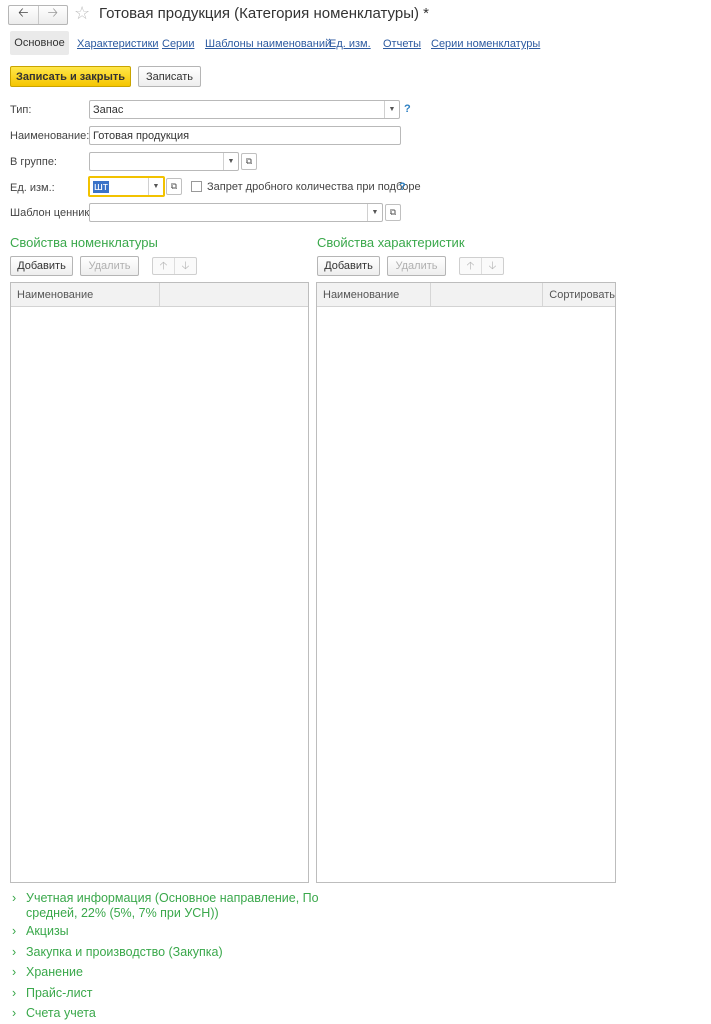 Image resolution: width=711 pixels, height=1024 pixels. Describe the element at coordinates (268, 44) in the screenshot. I see `tab-name-templates: Шаблоны наименований` at that location.